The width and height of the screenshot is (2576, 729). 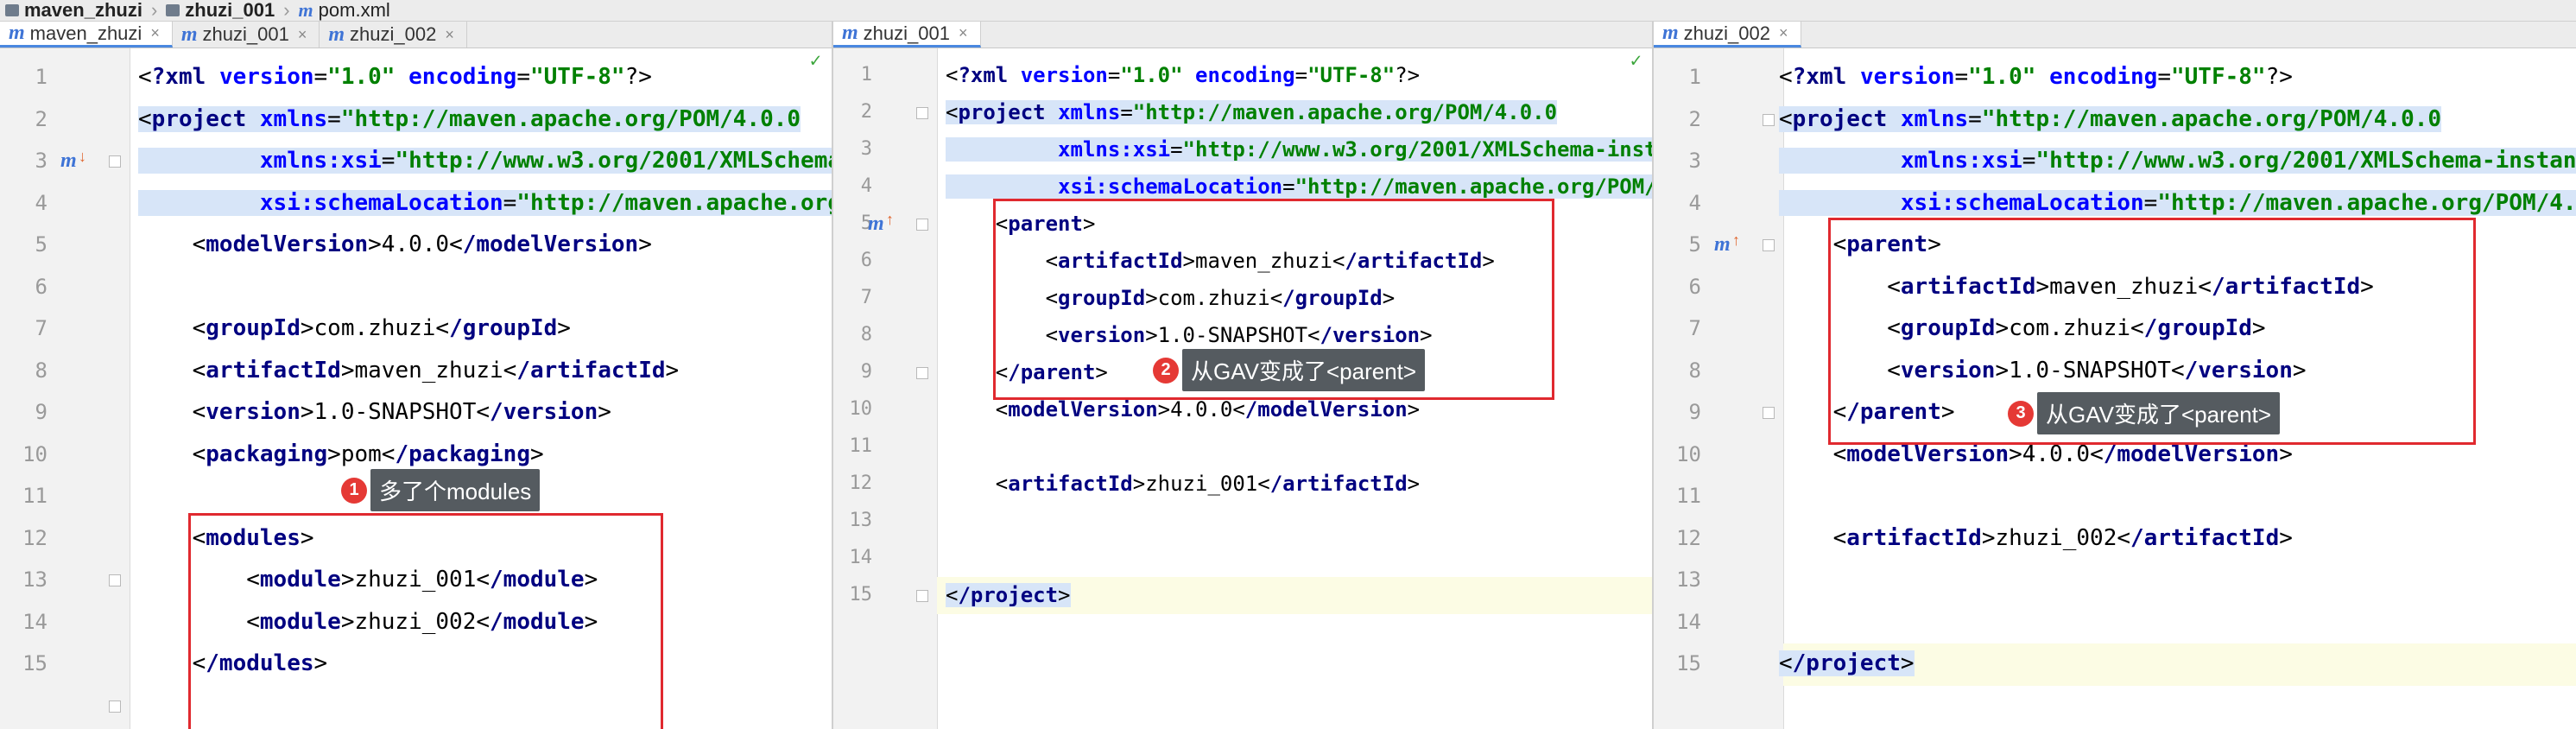 What do you see at coordinates (1183, 484) in the screenshot?
I see `code-line: <artifactId>zhuzi_001</artifactId>` at bounding box center [1183, 484].